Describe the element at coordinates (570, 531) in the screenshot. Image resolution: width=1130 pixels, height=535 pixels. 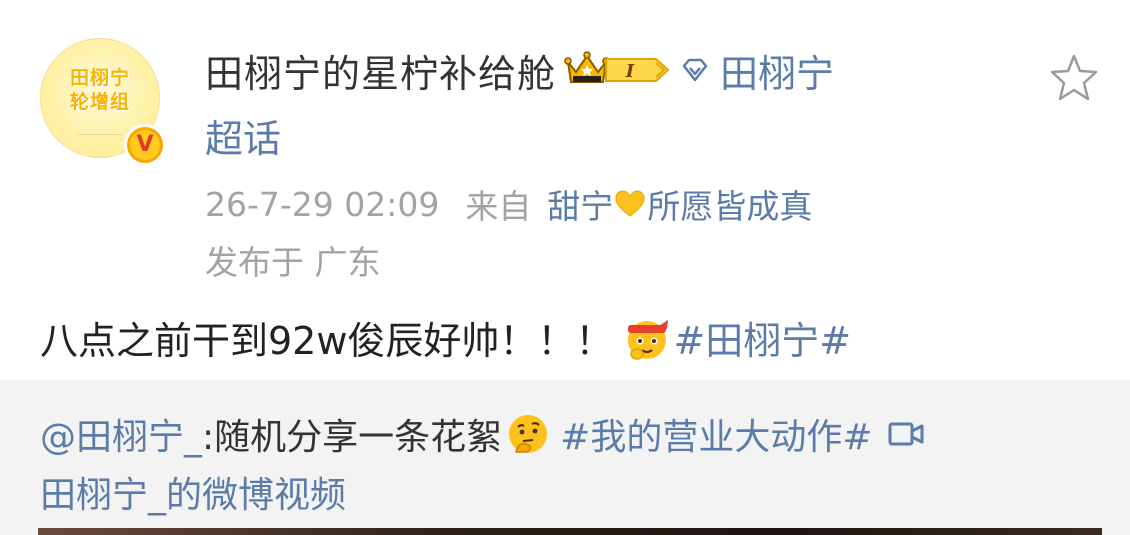
I see `video-thumbnail` at that location.